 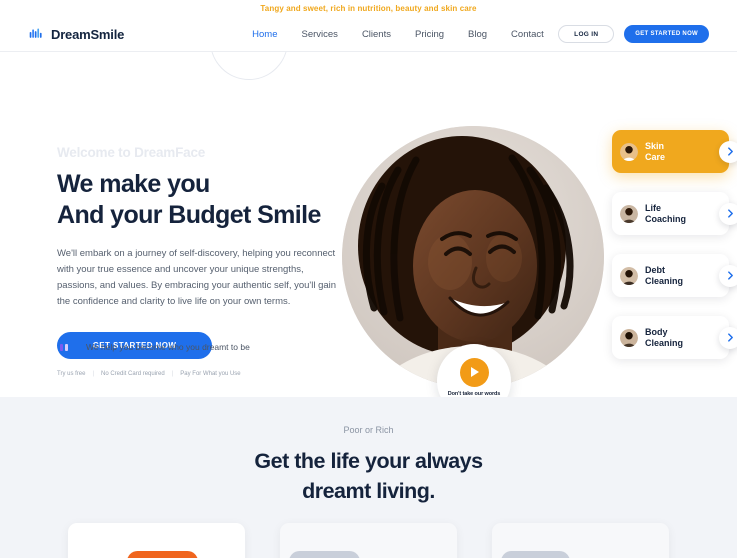 I want to click on brand-name: DreamSmile, so click(x=88, y=34).